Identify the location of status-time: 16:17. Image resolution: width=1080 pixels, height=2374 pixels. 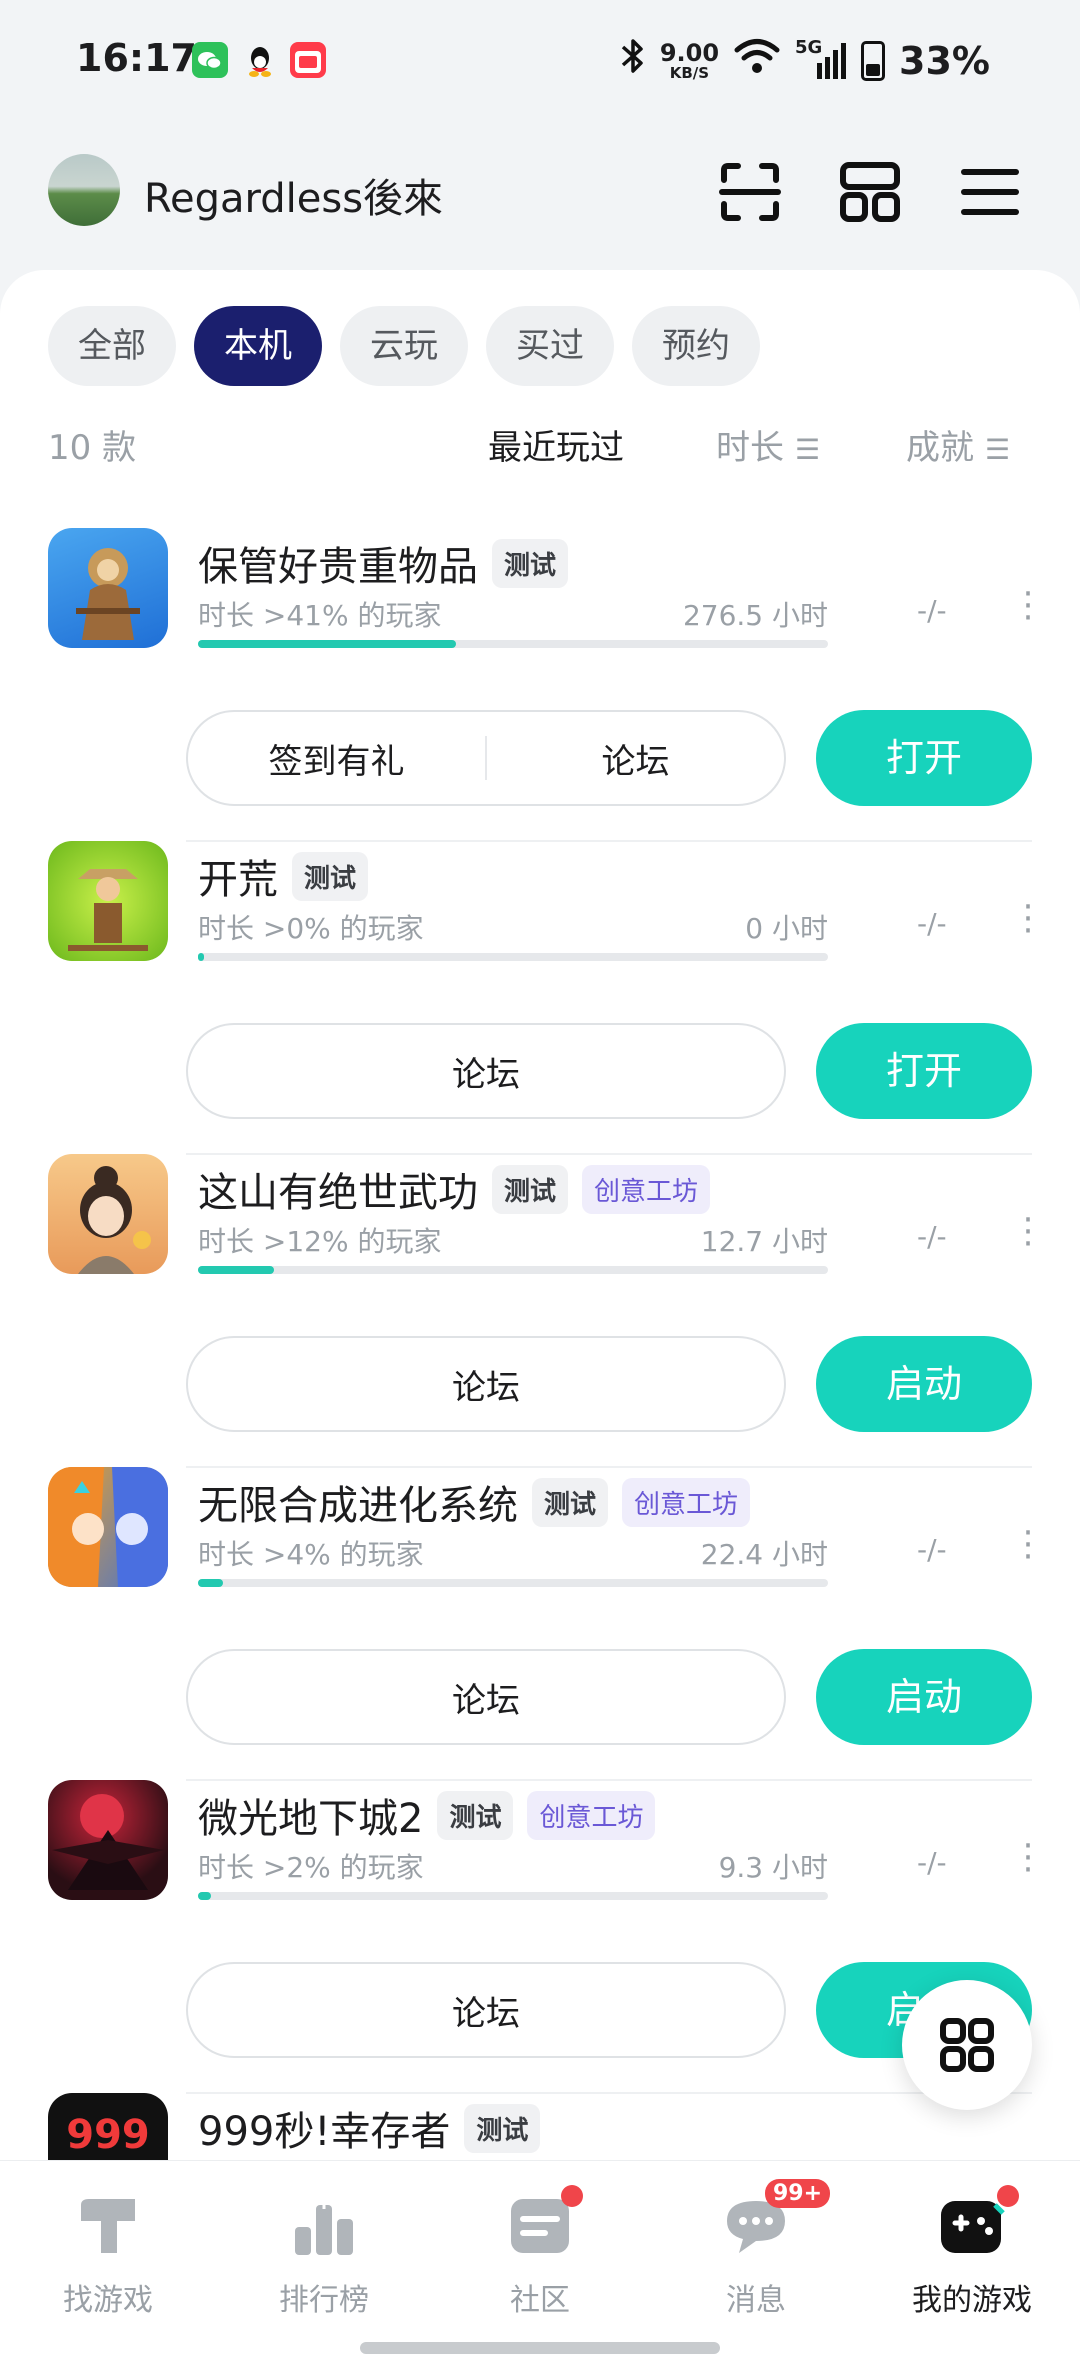
(136, 58).